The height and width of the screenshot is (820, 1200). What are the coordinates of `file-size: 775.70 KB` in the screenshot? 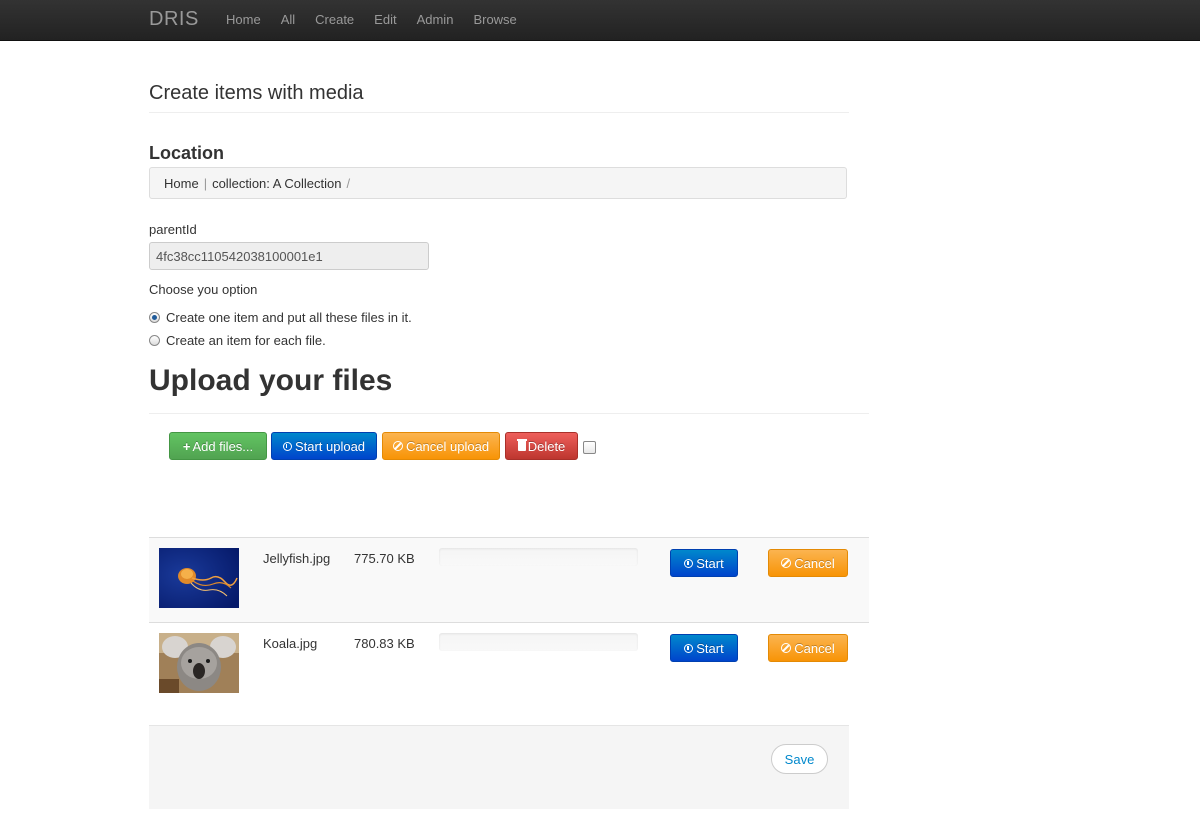 It's located at (384, 558).